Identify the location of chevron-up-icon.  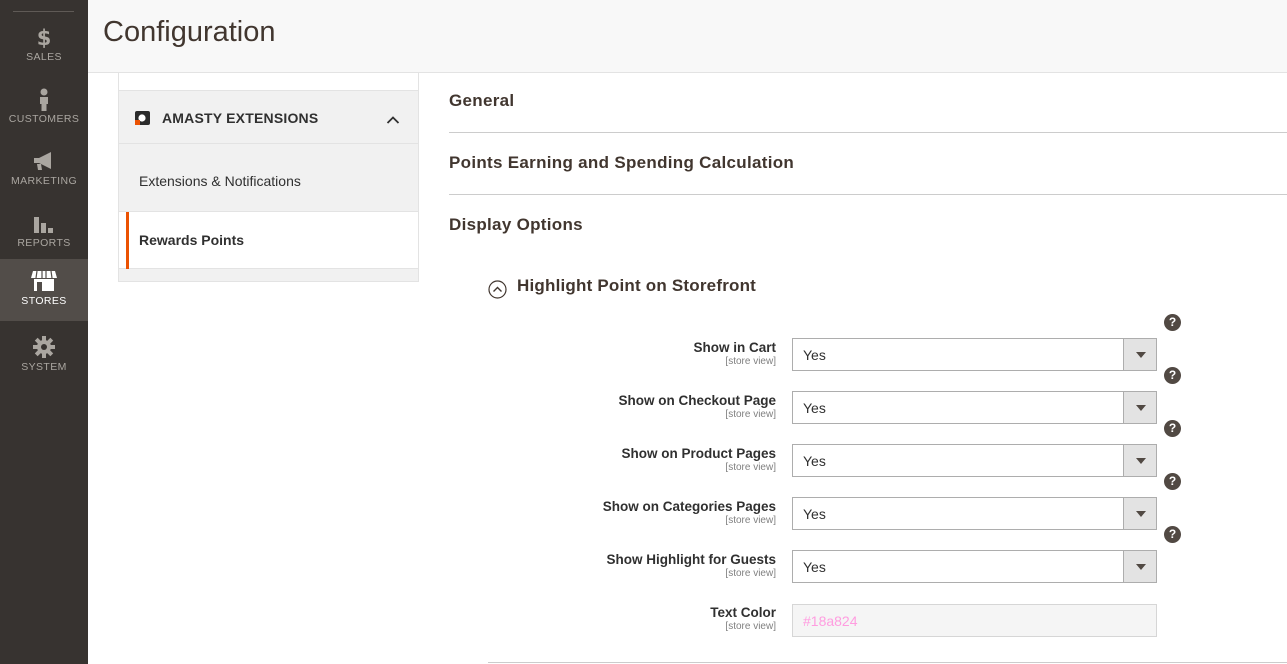
(393, 121).